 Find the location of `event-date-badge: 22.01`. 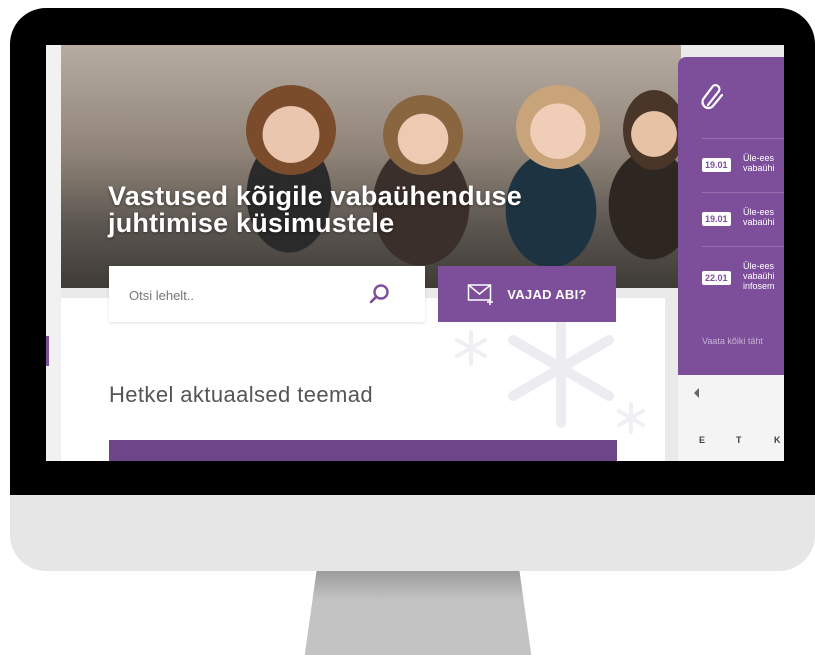

event-date-badge: 22.01 is located at coordinates (716, 278).